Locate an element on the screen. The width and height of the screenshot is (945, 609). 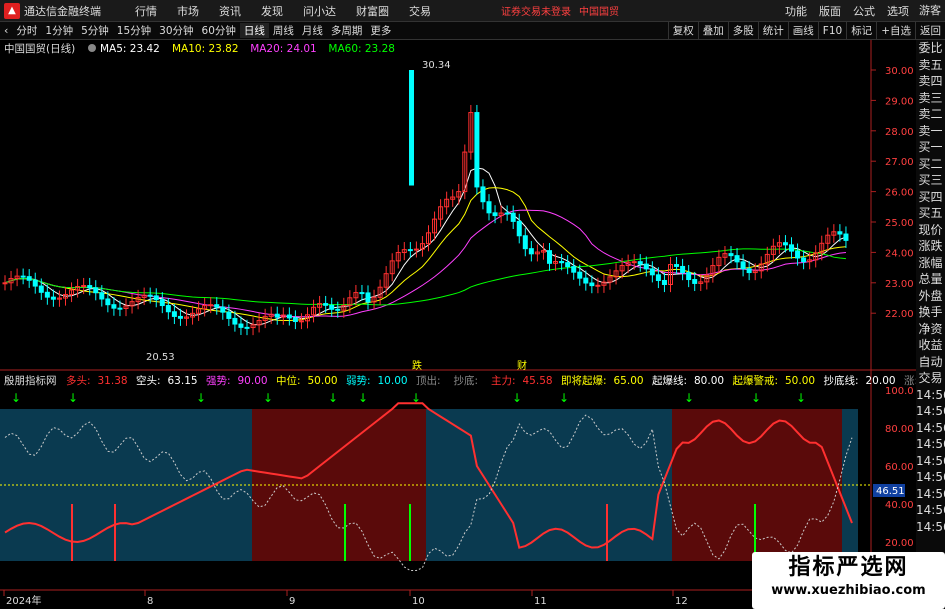
indicator-value: 20.00 is located at coordinates (881, 381).